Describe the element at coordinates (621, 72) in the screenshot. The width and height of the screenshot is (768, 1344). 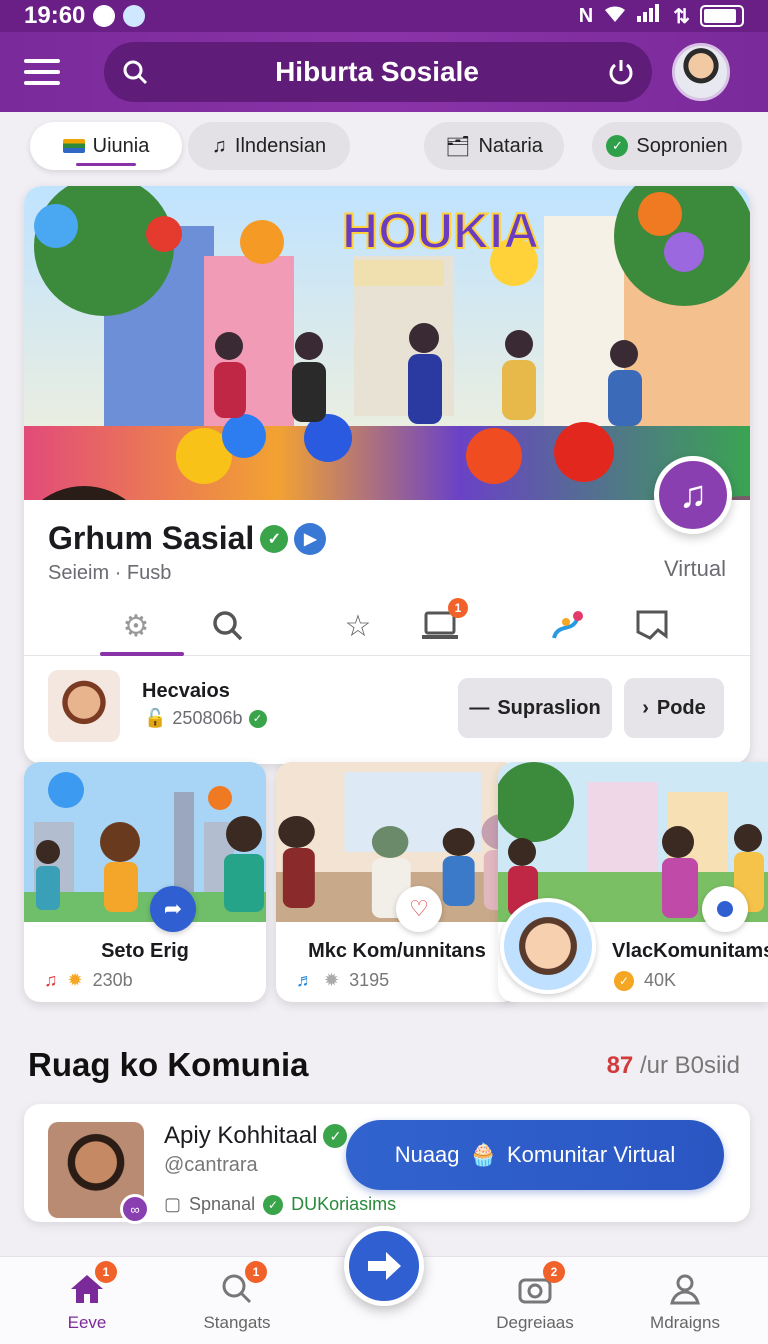
I see `power-icon` at that location.